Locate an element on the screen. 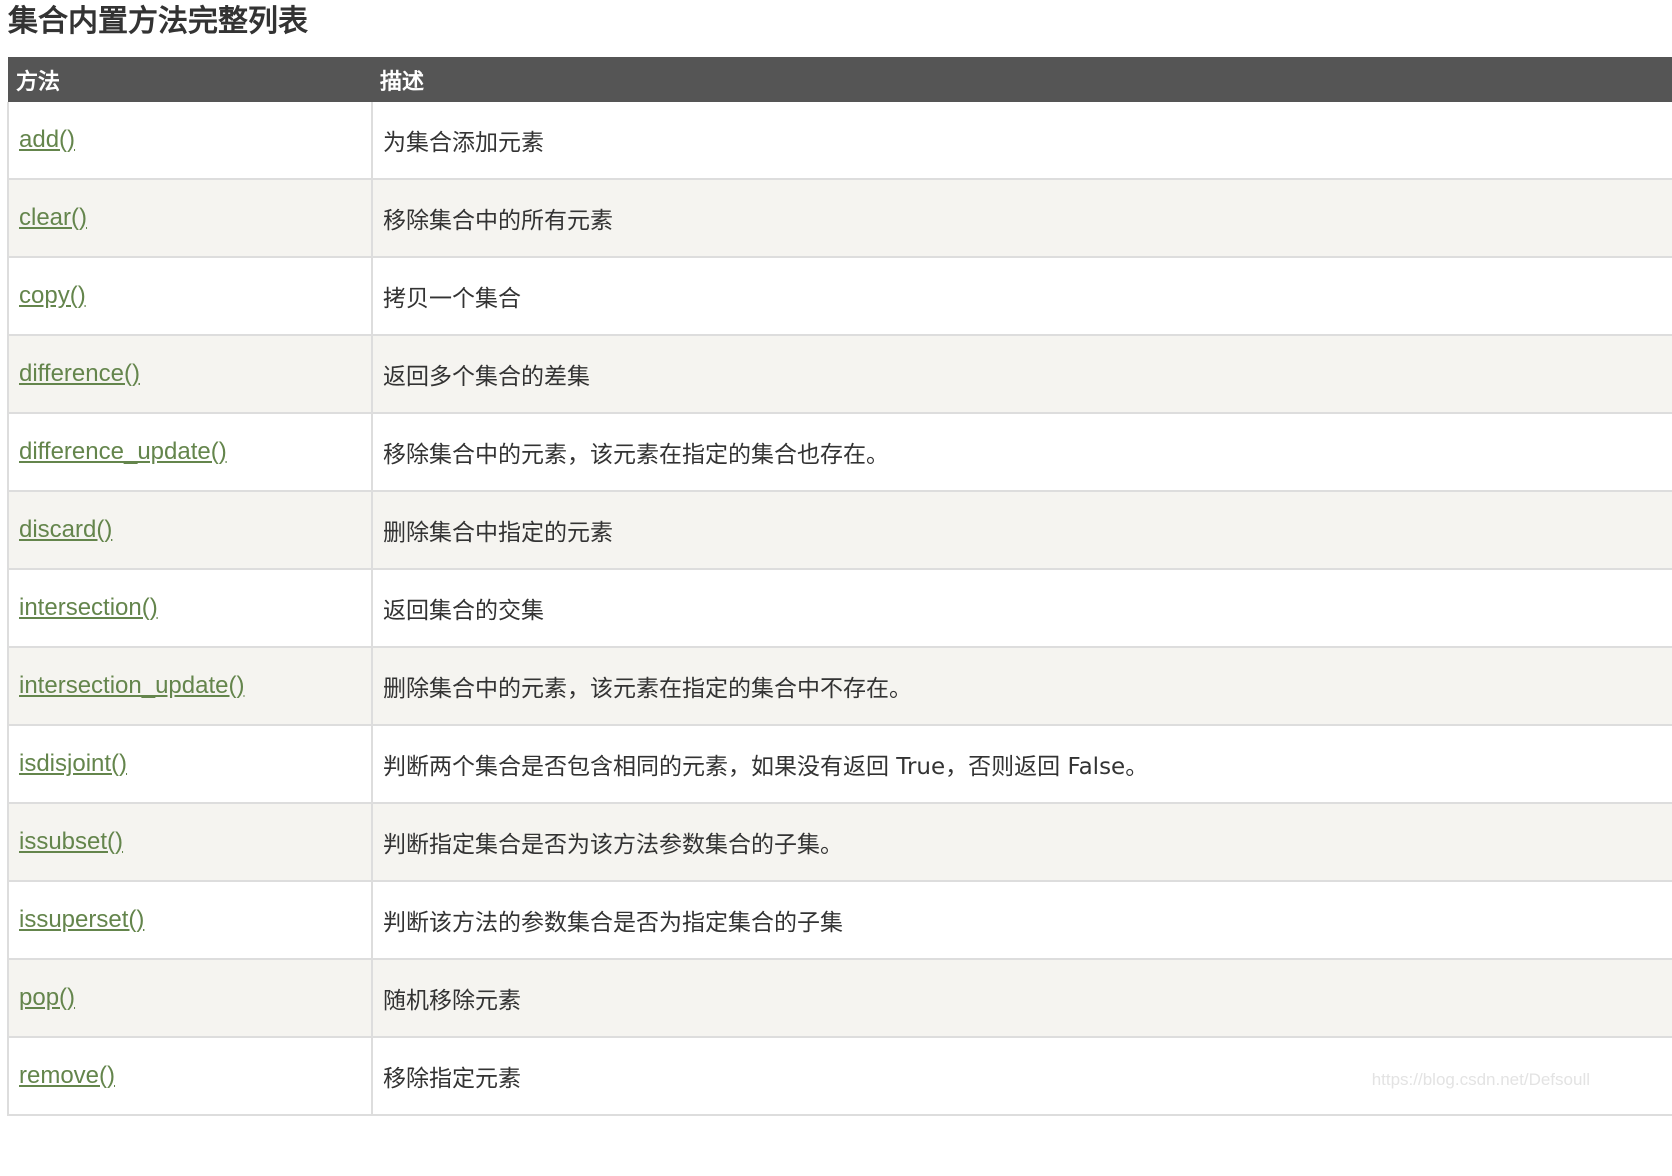 This screenshot has width=1672, height=1176. method-cell: copy() is located at coordinates (190, 296).